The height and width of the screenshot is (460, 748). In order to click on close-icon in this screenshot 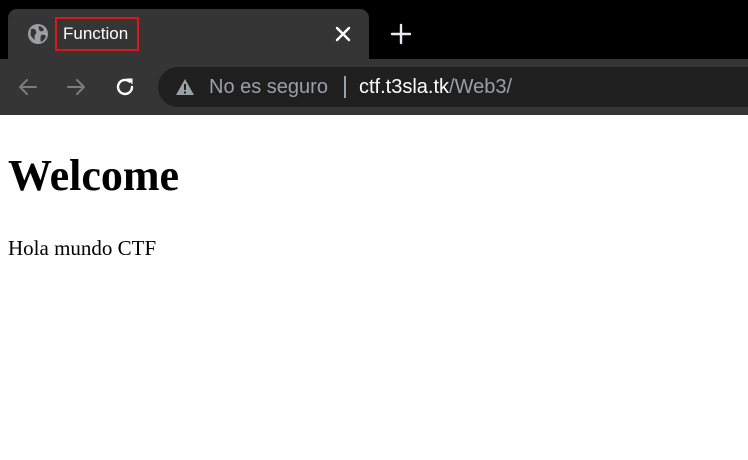, I will do `click(343, 34)`.